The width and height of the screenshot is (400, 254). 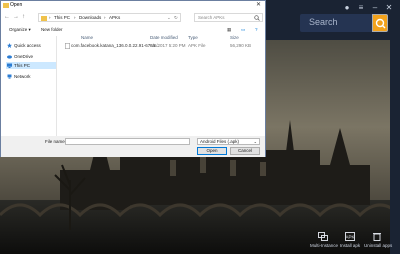 I want to click on organize-button: Organize ▾, so click(x=20, y=29).